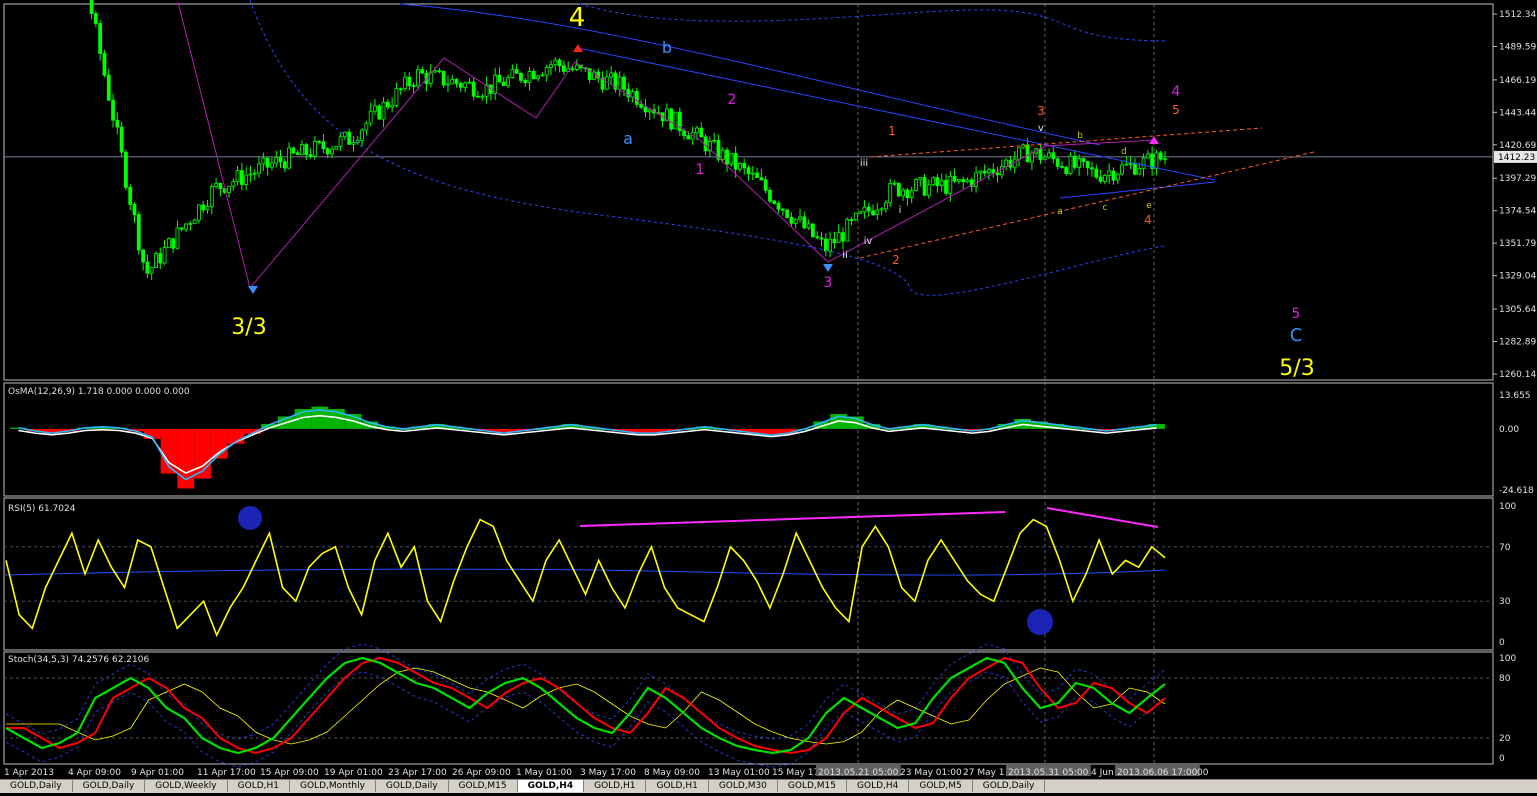 This screenshot has height=796, width=1537. I want to click on wave-label: a, so click(628, 138).